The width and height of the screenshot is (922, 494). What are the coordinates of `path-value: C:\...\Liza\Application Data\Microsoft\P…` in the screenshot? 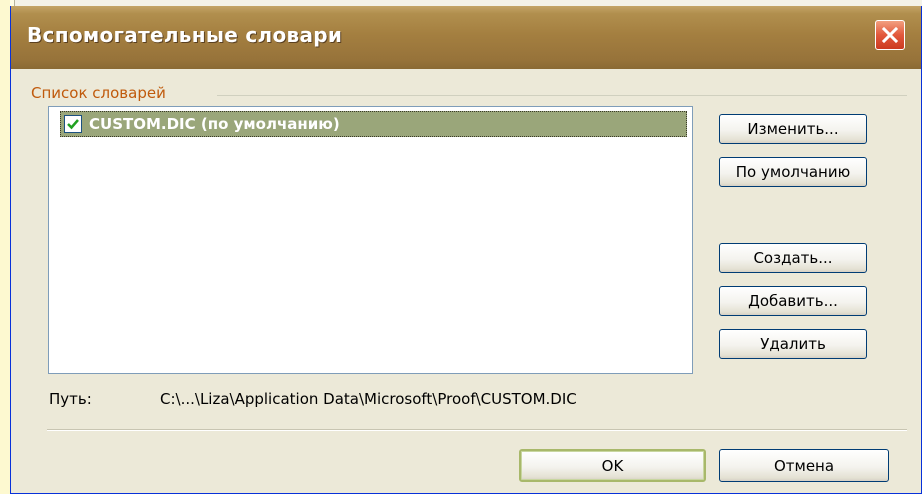 It's located at (368, 399).